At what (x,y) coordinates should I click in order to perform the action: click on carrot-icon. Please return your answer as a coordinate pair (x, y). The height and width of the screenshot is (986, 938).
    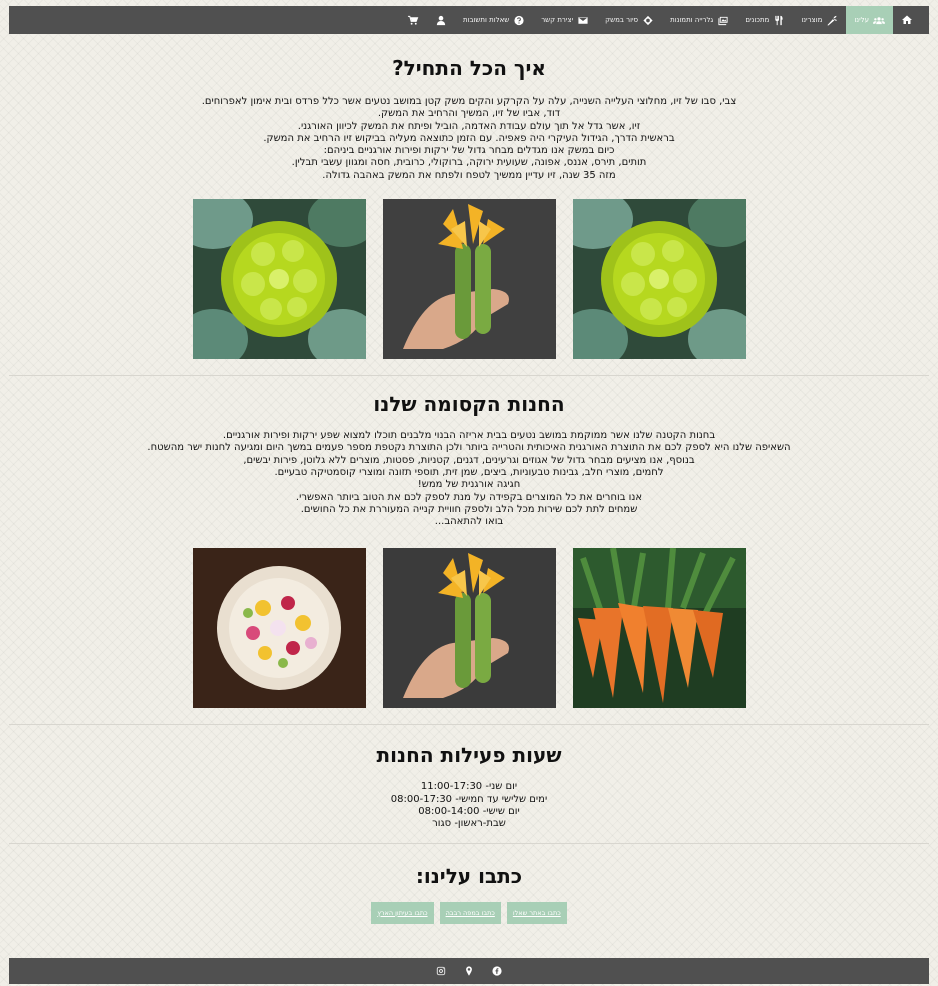
    Looking at the image, I should click on (832, 20).